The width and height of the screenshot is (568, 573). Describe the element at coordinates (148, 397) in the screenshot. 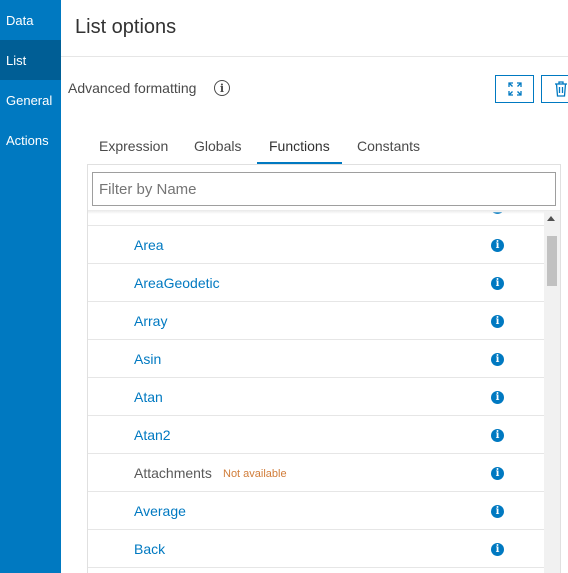

I see `function-name: Atan` at that location.